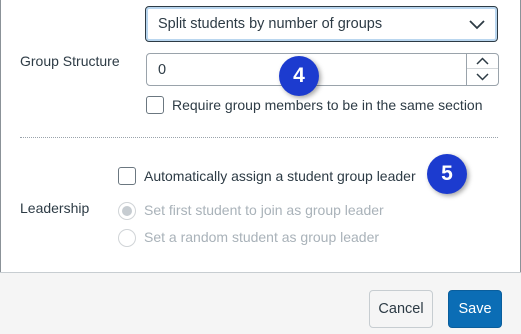 This screenshot has height=334, width=521. What do you see at coordinates (127, 176) in the screenshot?
I see `auto-assign-leader-checkbox` at bounding box center [127, 176].